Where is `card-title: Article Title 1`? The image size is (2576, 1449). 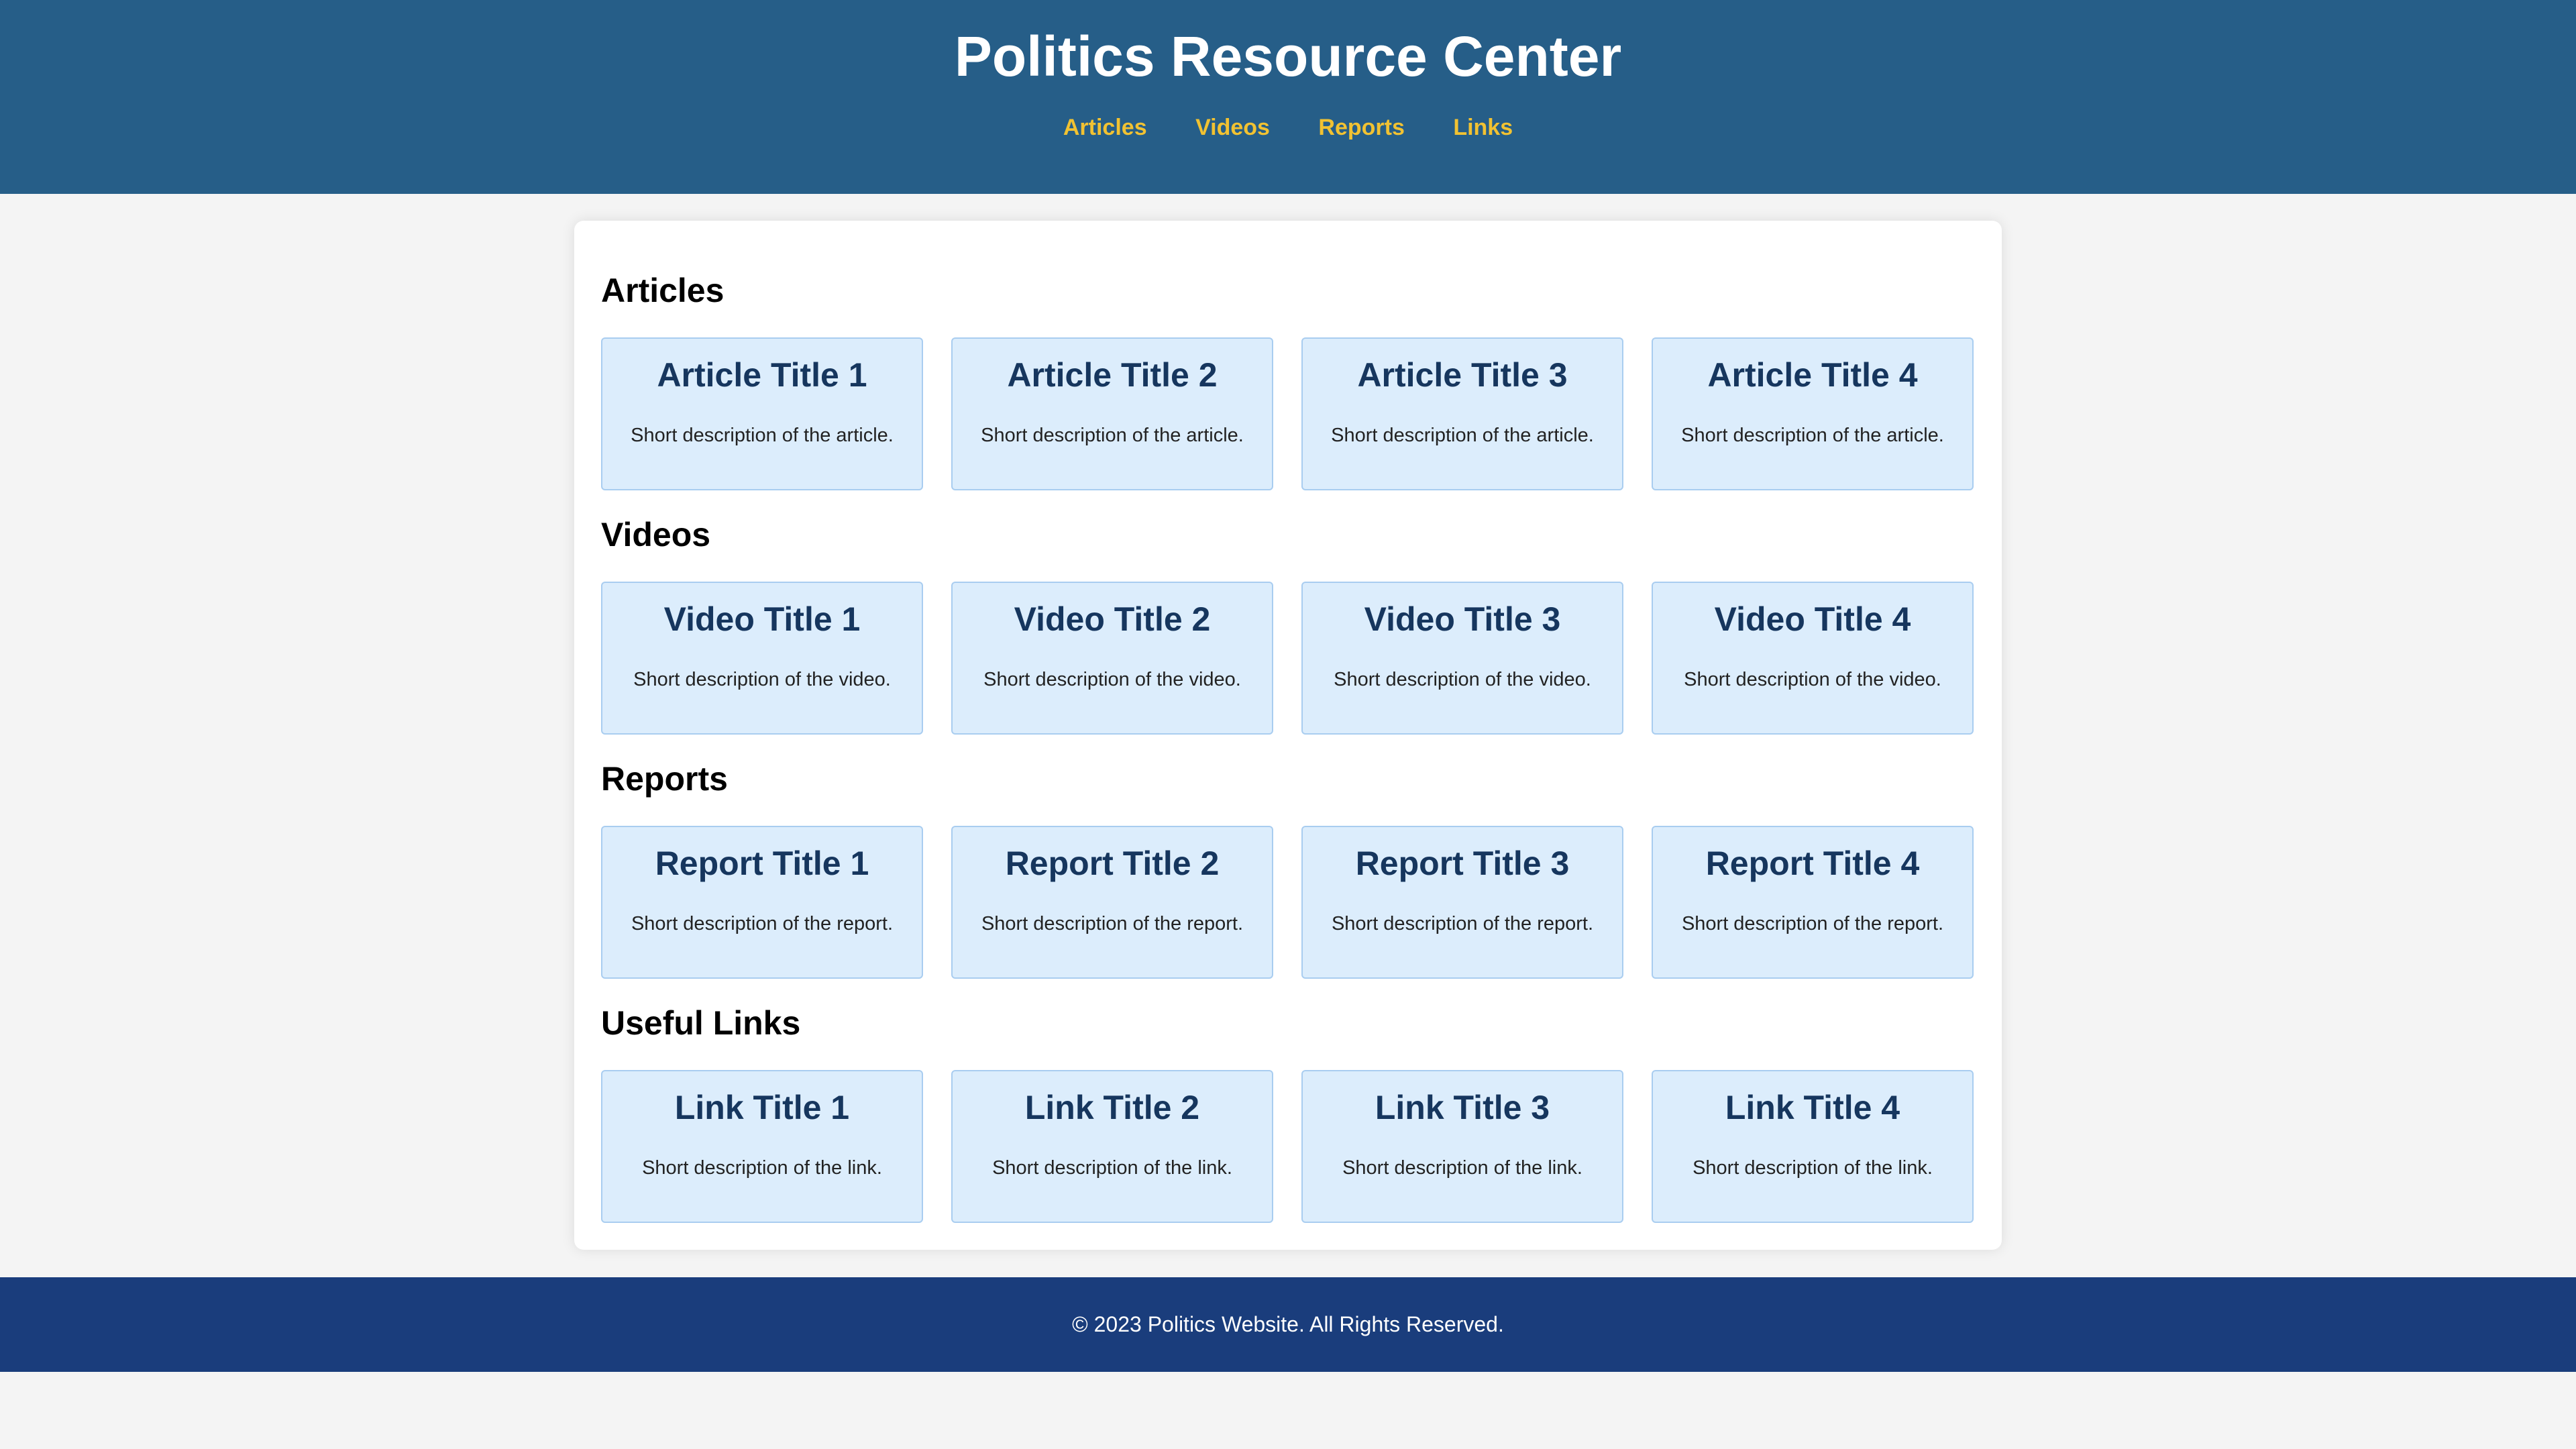 card-title: Article Title 1 is located at coordinates (762, 375).